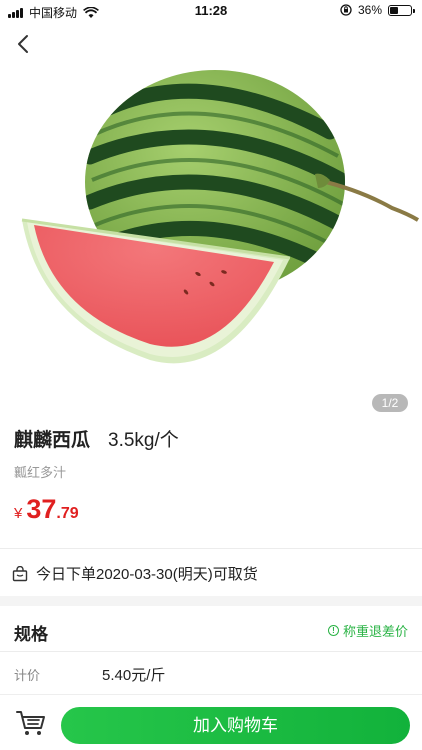  I want to click on product-tagline: 瓤红多汁, so click(40, 472).